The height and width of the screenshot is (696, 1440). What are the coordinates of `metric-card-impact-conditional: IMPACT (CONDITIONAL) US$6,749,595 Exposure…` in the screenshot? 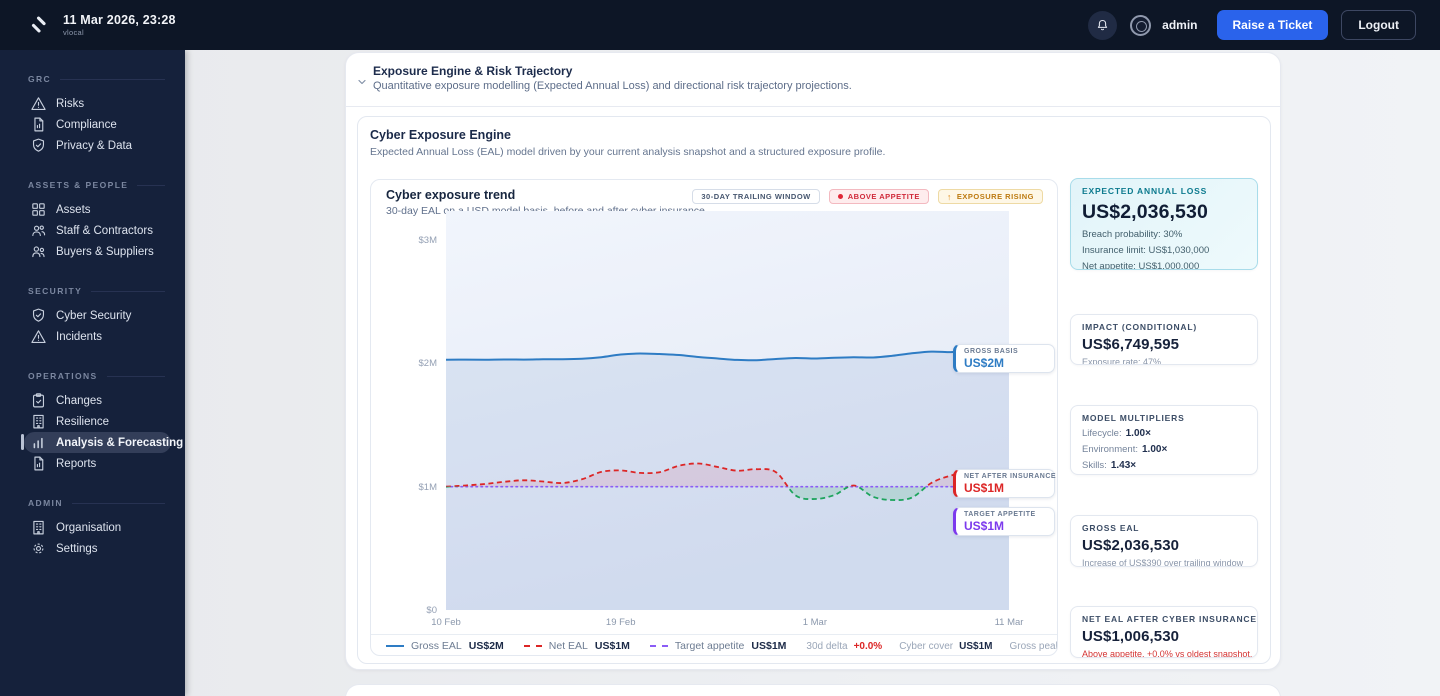 It's located at (1164, 339).